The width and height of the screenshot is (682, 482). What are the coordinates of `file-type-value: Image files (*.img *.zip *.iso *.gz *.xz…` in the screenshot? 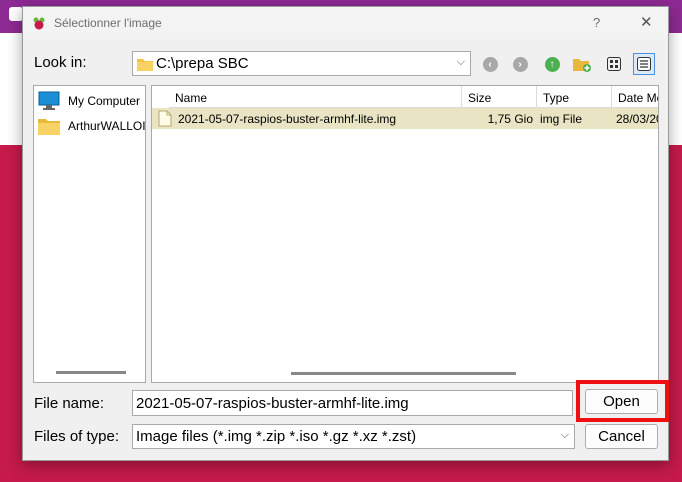 It's located at (276, 436).